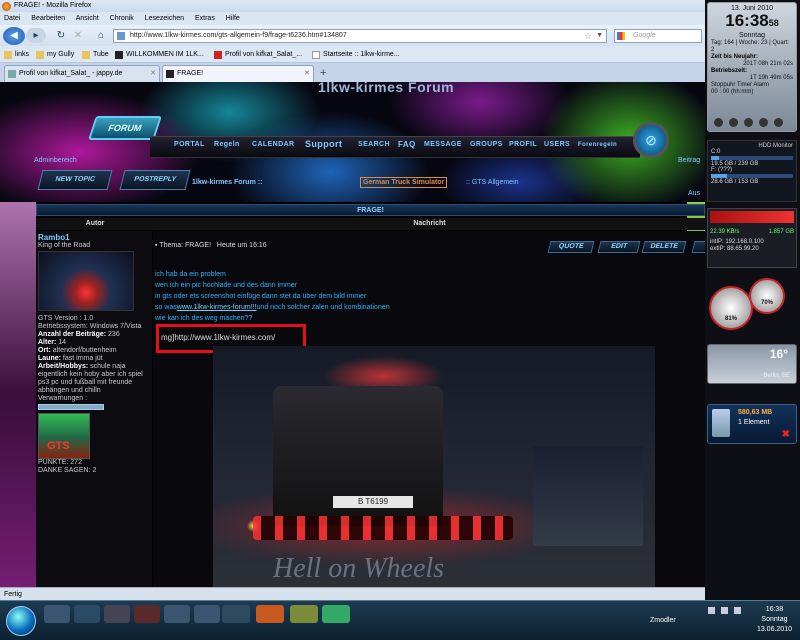  I want to click on delete-button: DELETE, so click(664, 247).